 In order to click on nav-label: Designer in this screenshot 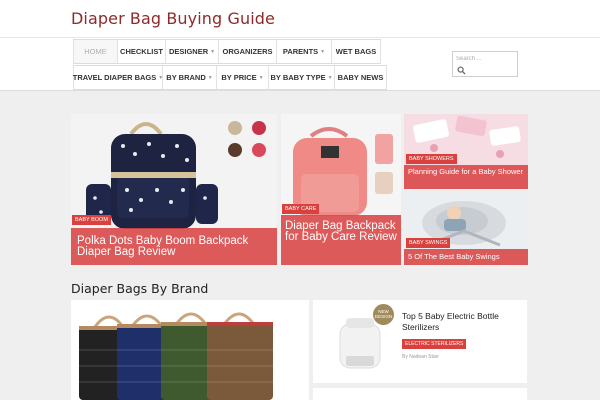, I will do `click(188, 51)`.